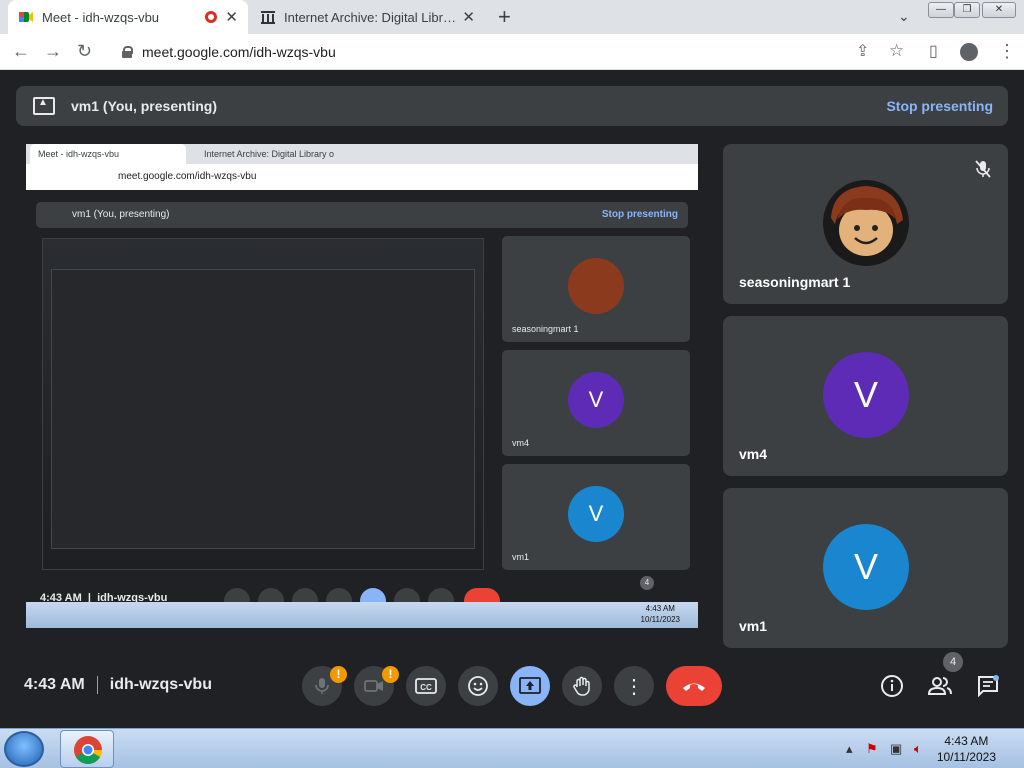 Image resolution: width=1024 pixels, height=768 pixels. Describe the element at coordinates (872, 749) in the screenshot. I see `action-center-flag-icon: ⚑` at that location.